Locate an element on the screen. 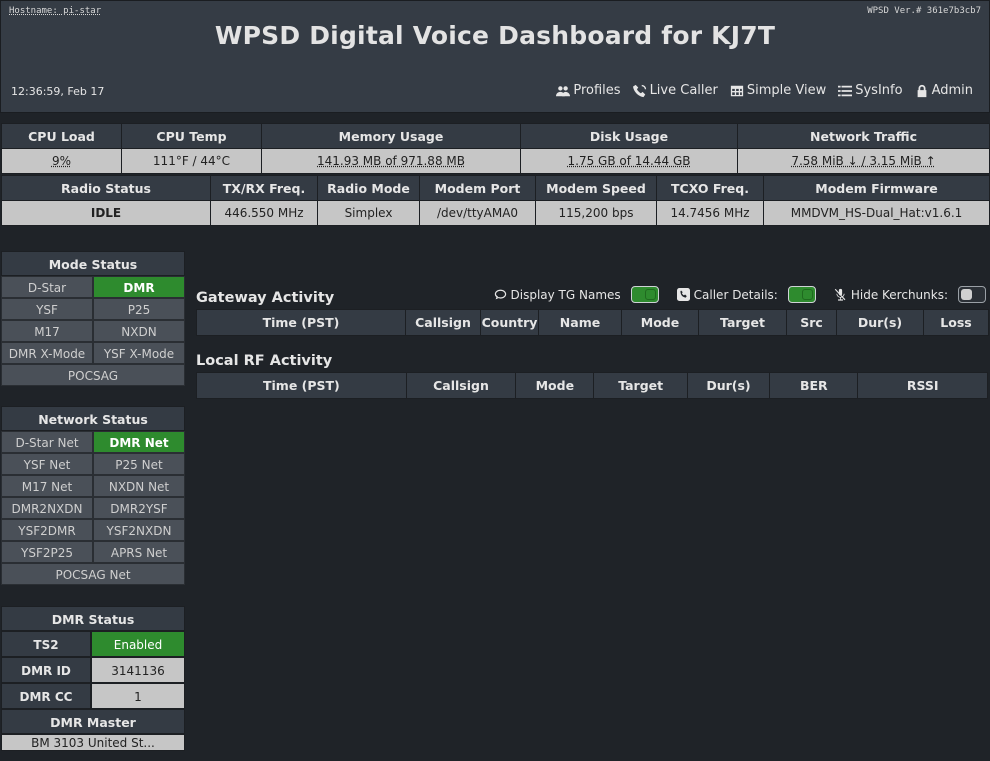 The width and height of the screenshot is (990, 761). cpu-load-value: 9% is located at coordinates (61, 161).